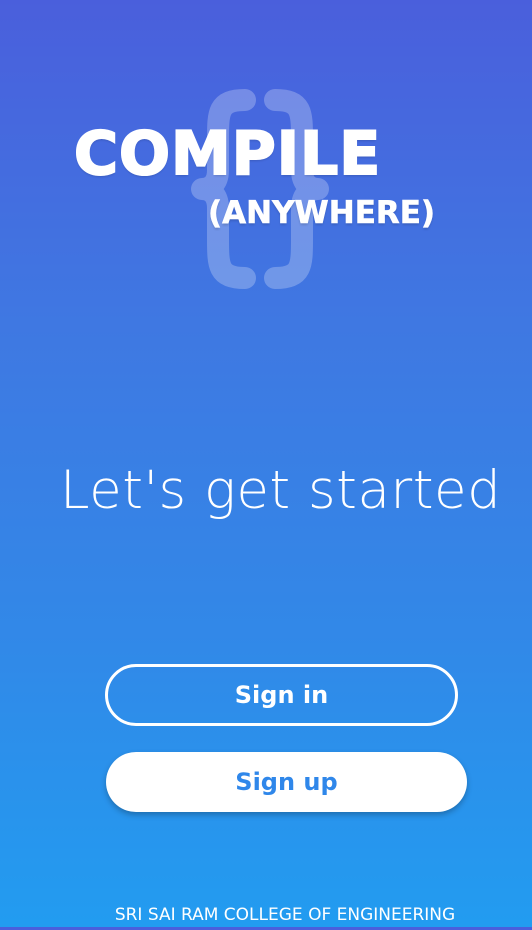 The image size is (532, 930). I want to click on college-name-footer: SRI SAI RAM COLLEGE OF ENGINEERING, so click(285, 915).